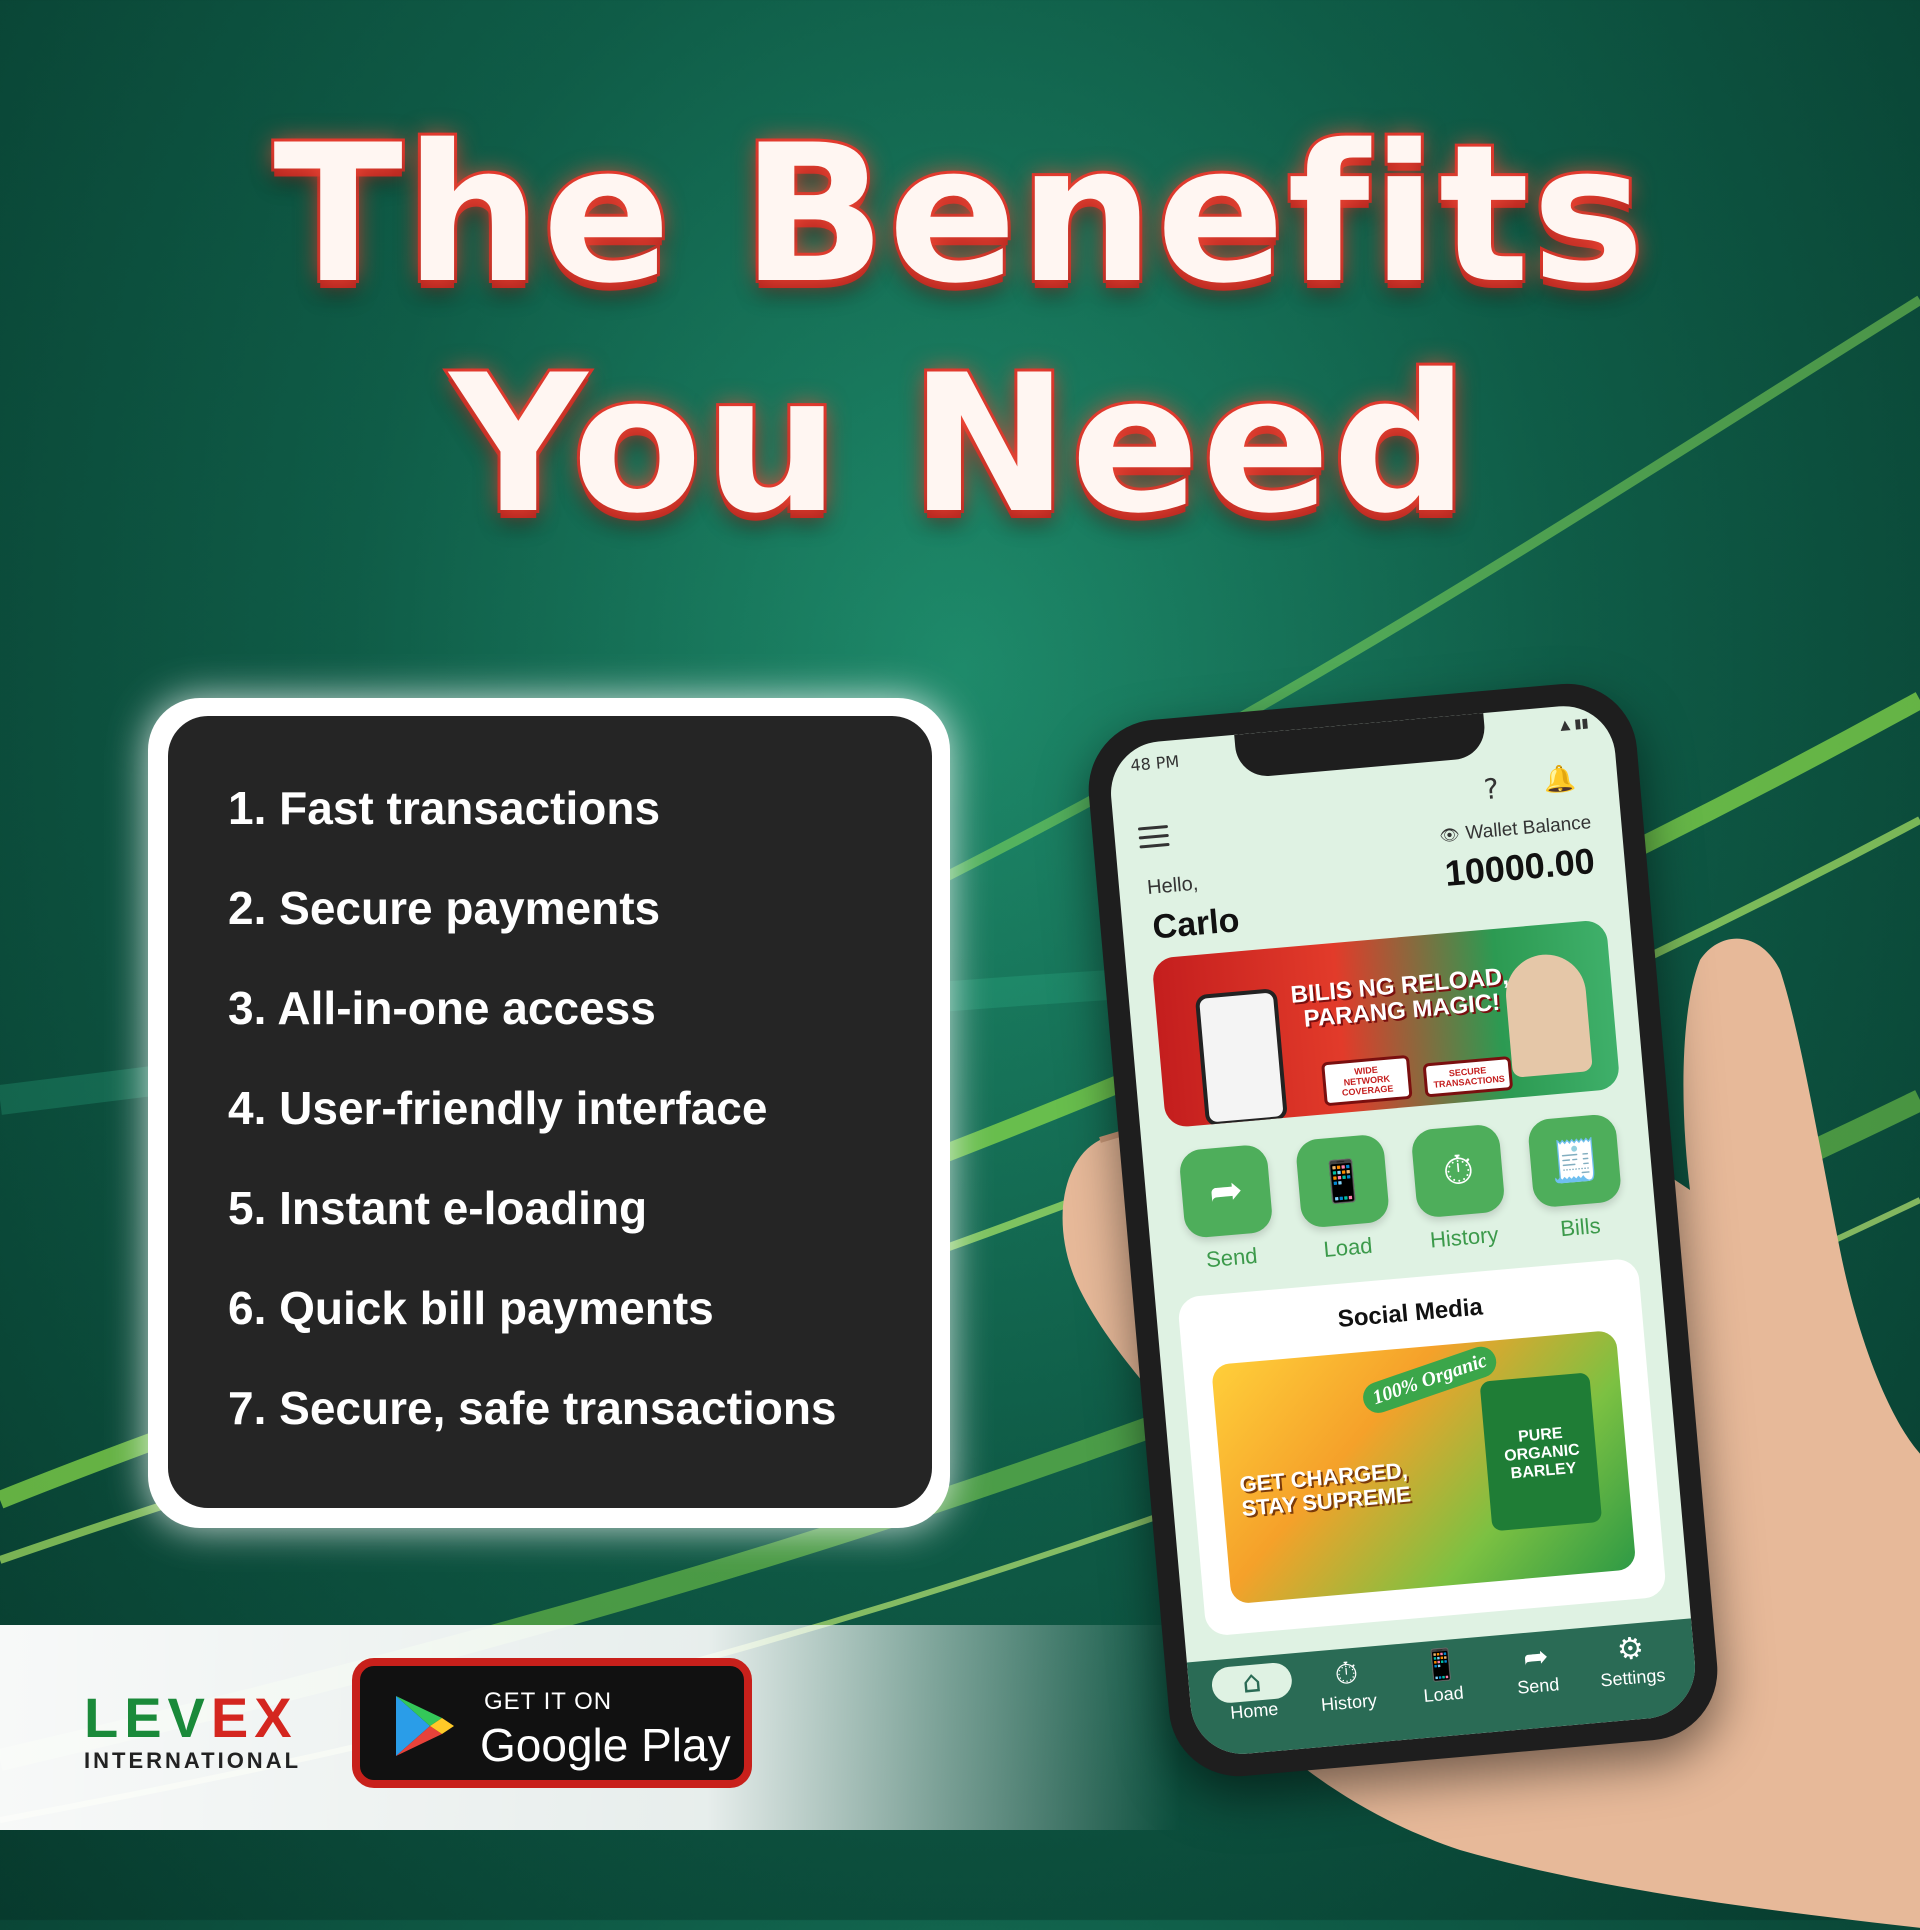  I want to click on levex-logo: LEVEX INTERNATIONAL, so click(199, 1732).